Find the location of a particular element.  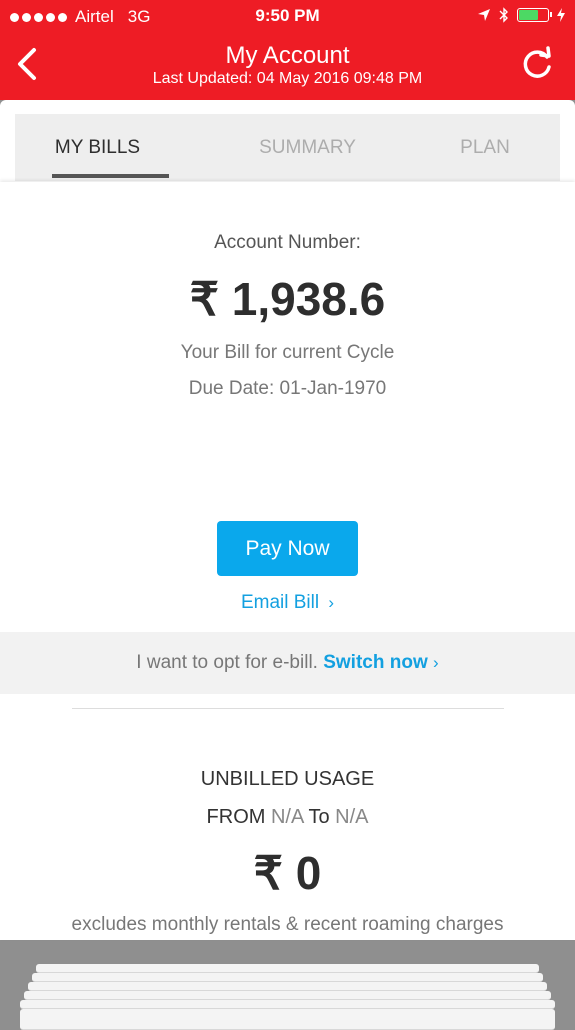

section-divider is located at coordinates (288, 708).